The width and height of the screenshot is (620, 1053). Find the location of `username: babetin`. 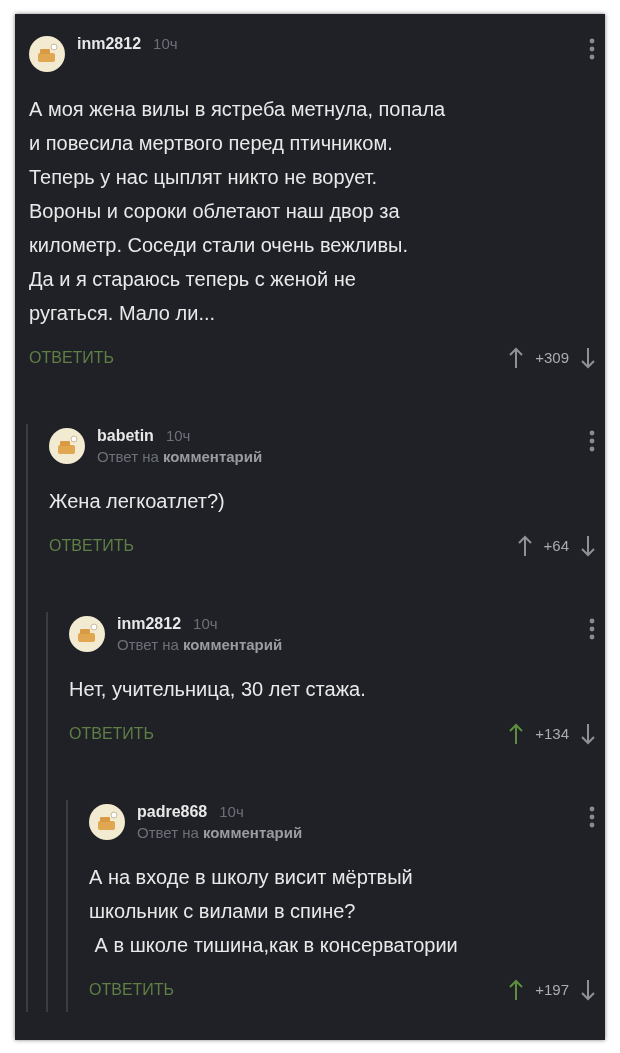

username: babetin is located at coordinates (125, 435).